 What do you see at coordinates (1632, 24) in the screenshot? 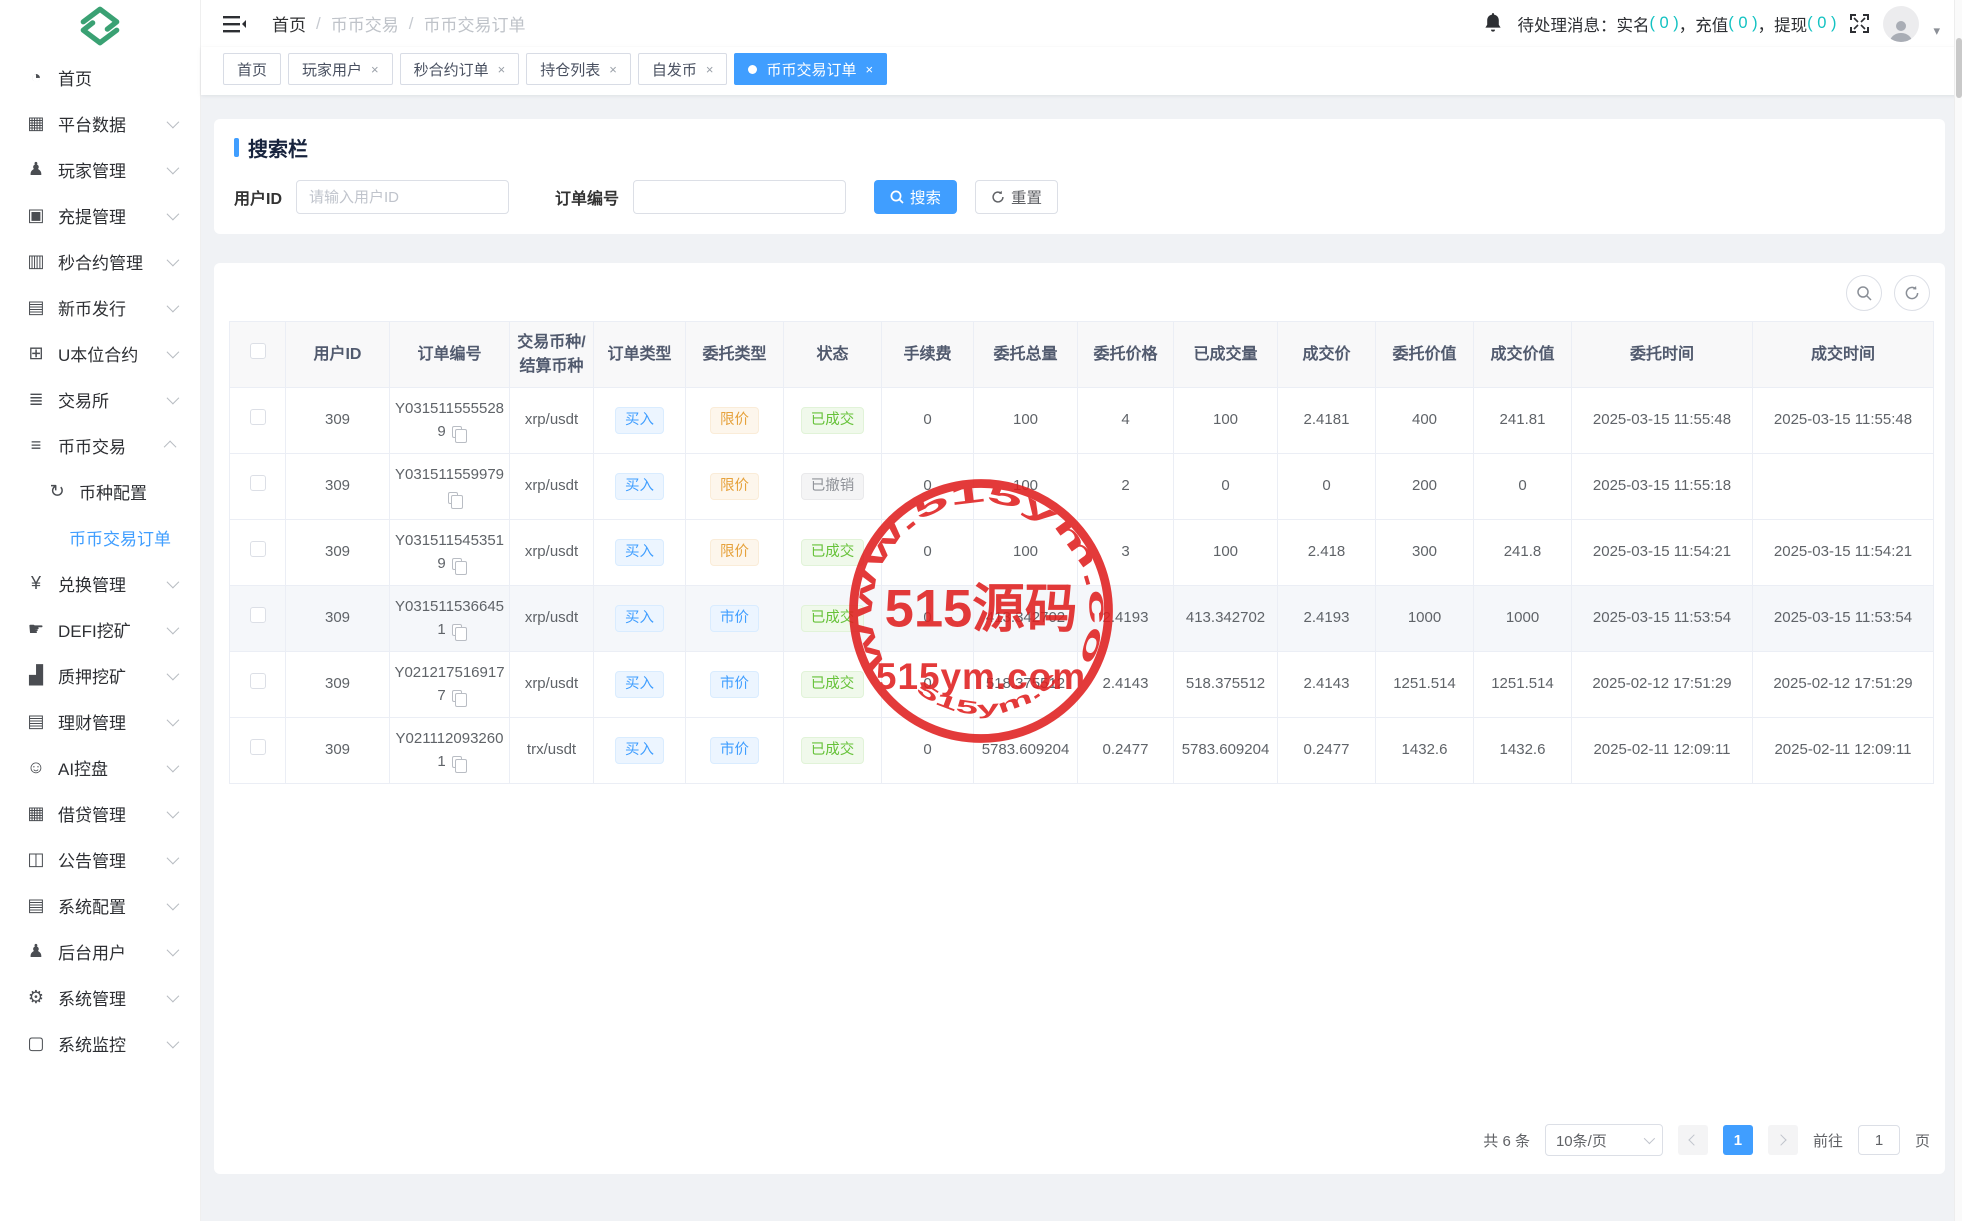
I see `pending-label-1: 实名` at bounding box center [1632, 24].